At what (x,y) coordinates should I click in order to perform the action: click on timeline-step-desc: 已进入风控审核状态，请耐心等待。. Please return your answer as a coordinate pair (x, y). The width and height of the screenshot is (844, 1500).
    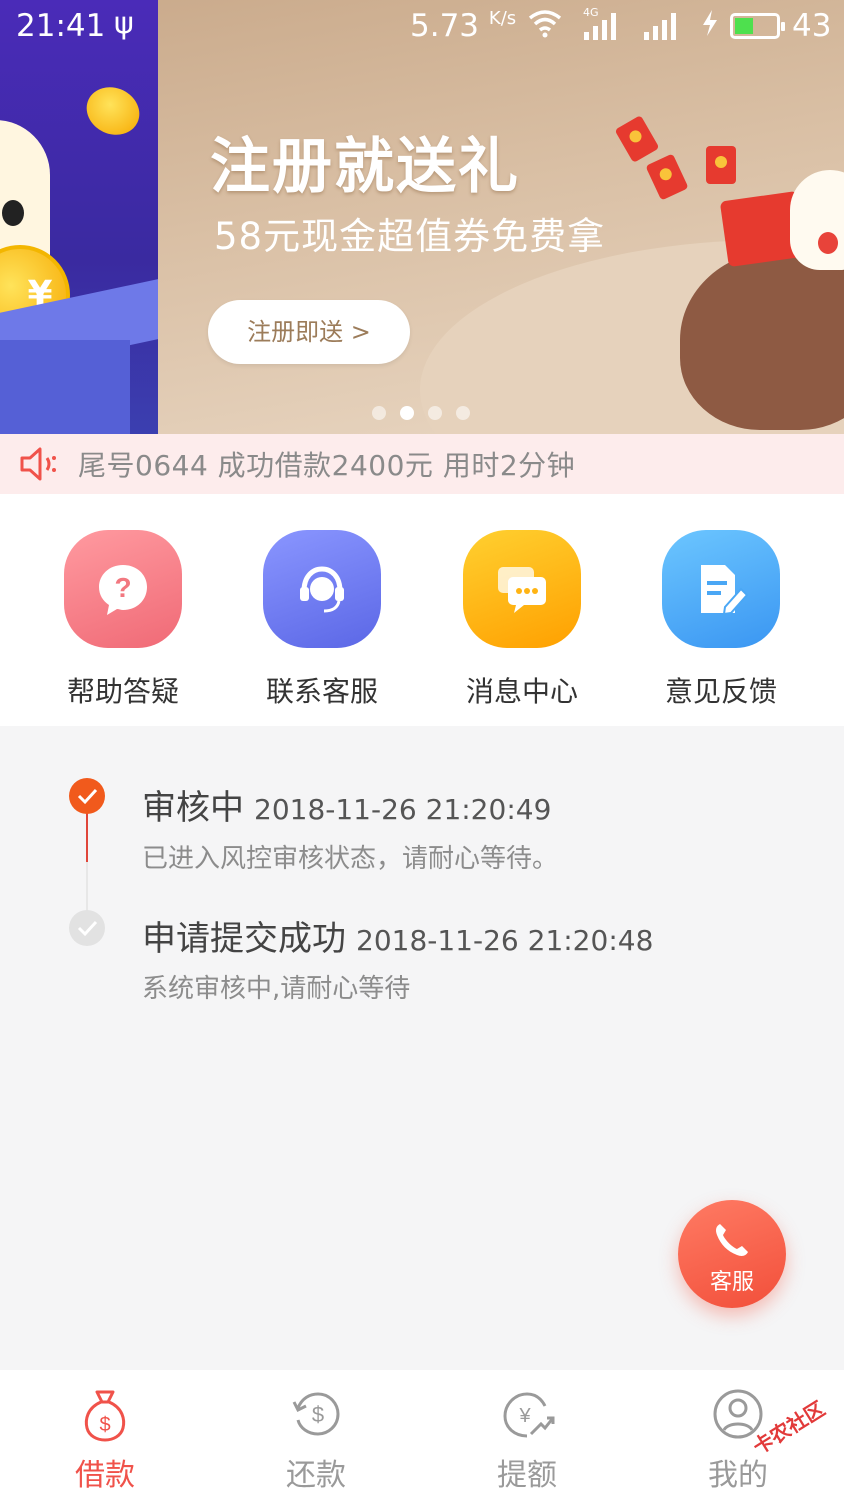
    Looking at the image, I should click on (350, 859).